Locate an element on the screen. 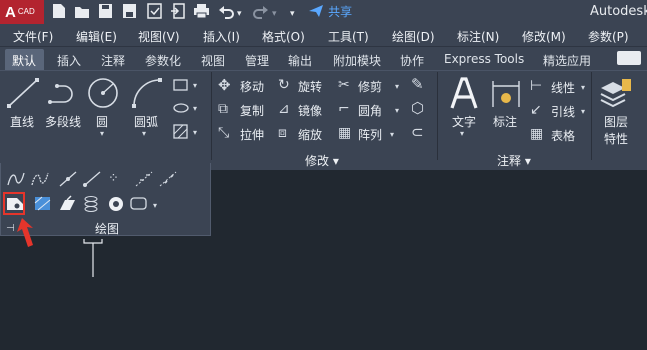 Image resolution: width=647 pixels, height=350 pixels. layer-properties-label: 图层 is located at coordinates (616, 121).